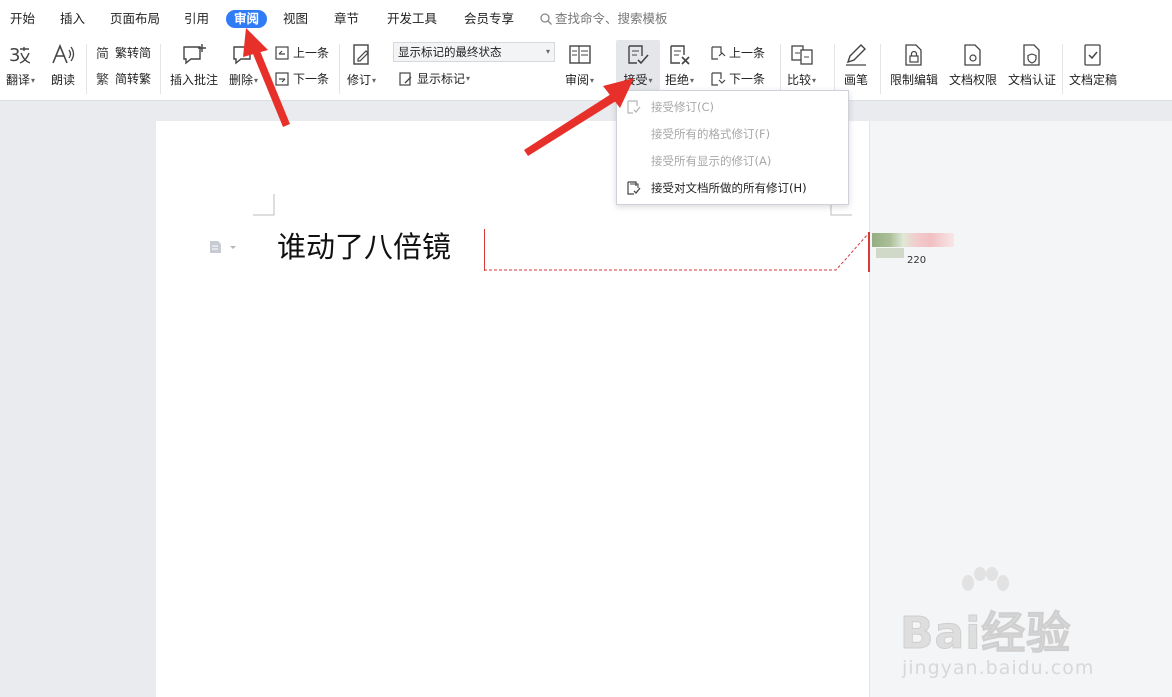 The width and height of the screenshot is (1172, 697). I want to click on check-document-icon, so click(1093, 55).